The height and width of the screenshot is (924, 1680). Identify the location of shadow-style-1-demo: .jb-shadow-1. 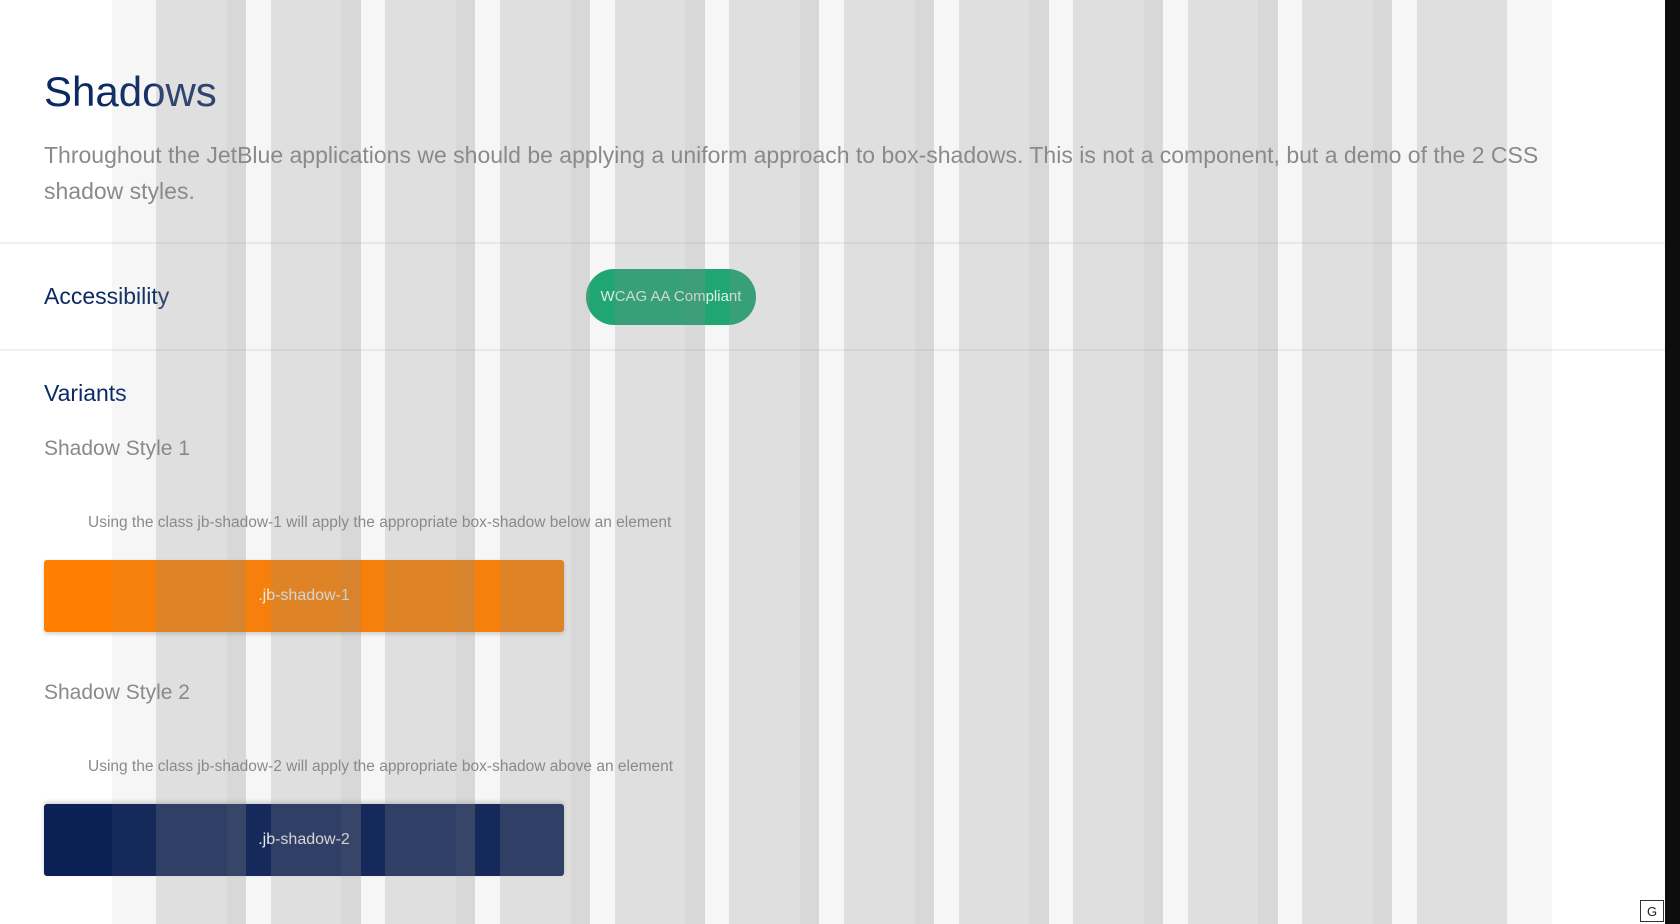
(304, 596).